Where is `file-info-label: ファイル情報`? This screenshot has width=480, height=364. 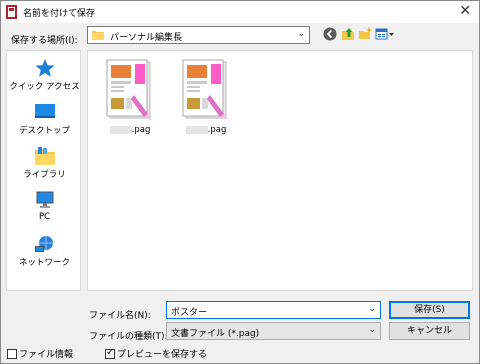
file-info-label: ファイル情報 is located at coordinates (46, 355).